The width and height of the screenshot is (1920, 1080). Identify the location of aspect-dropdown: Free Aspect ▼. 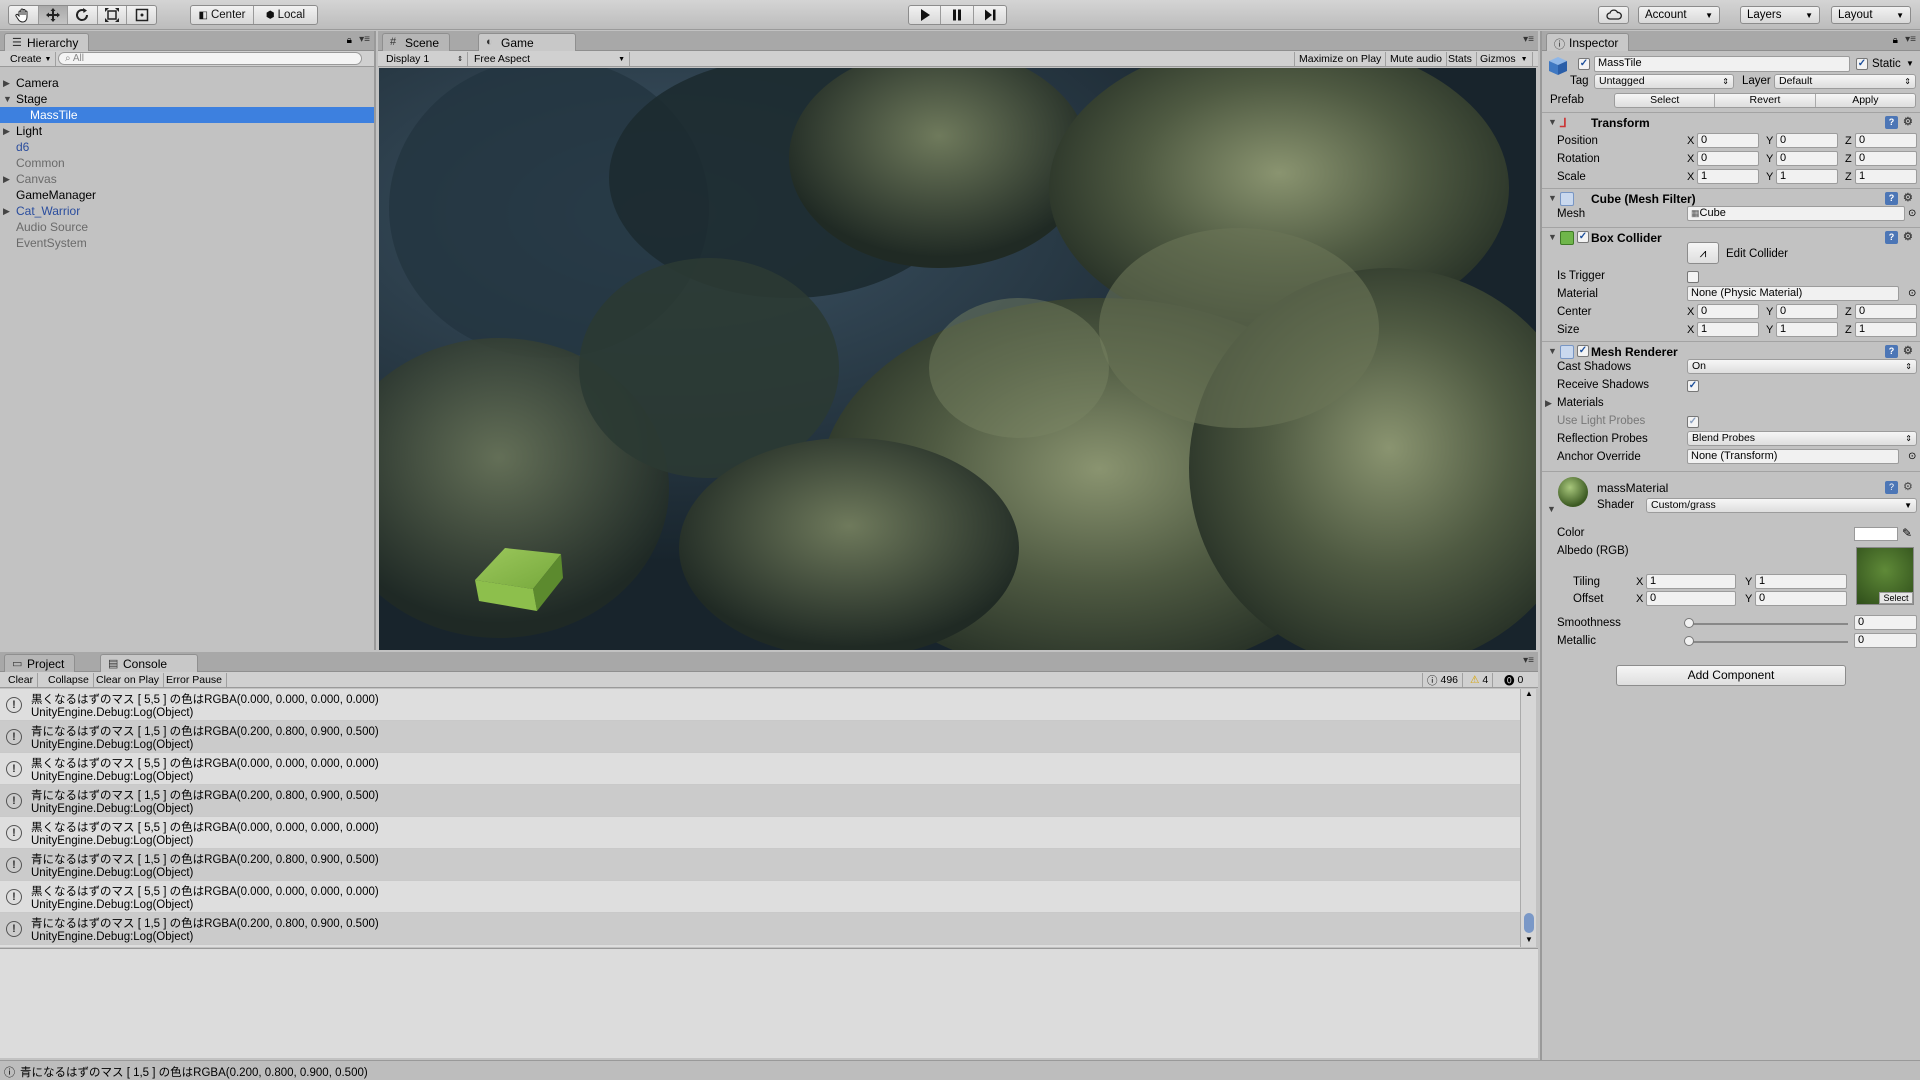
(550, 59).